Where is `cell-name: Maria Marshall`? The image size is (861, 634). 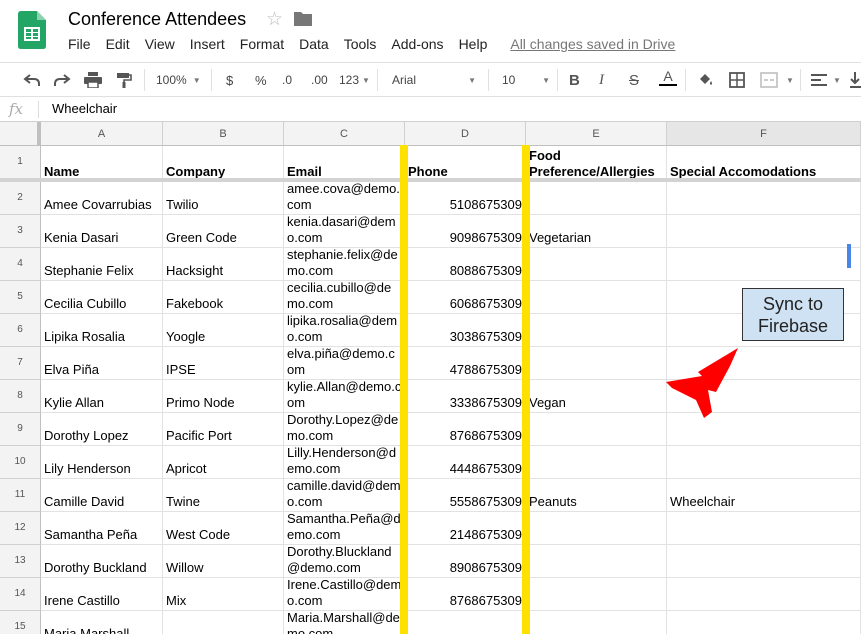 cell-name: Maria Marshall is located at coordinates (102, 622).